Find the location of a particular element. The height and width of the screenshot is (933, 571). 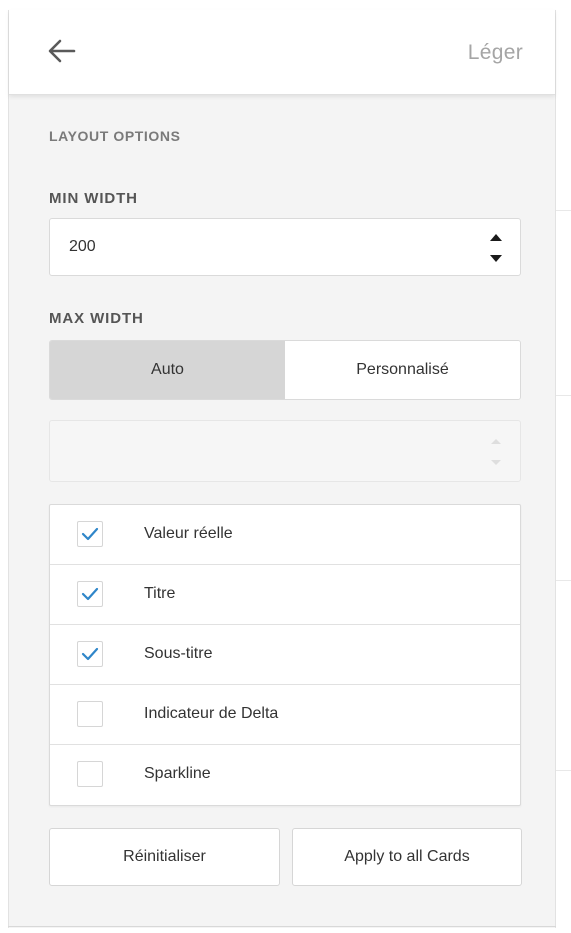

max-width-input is located at coordinates (285, 451).